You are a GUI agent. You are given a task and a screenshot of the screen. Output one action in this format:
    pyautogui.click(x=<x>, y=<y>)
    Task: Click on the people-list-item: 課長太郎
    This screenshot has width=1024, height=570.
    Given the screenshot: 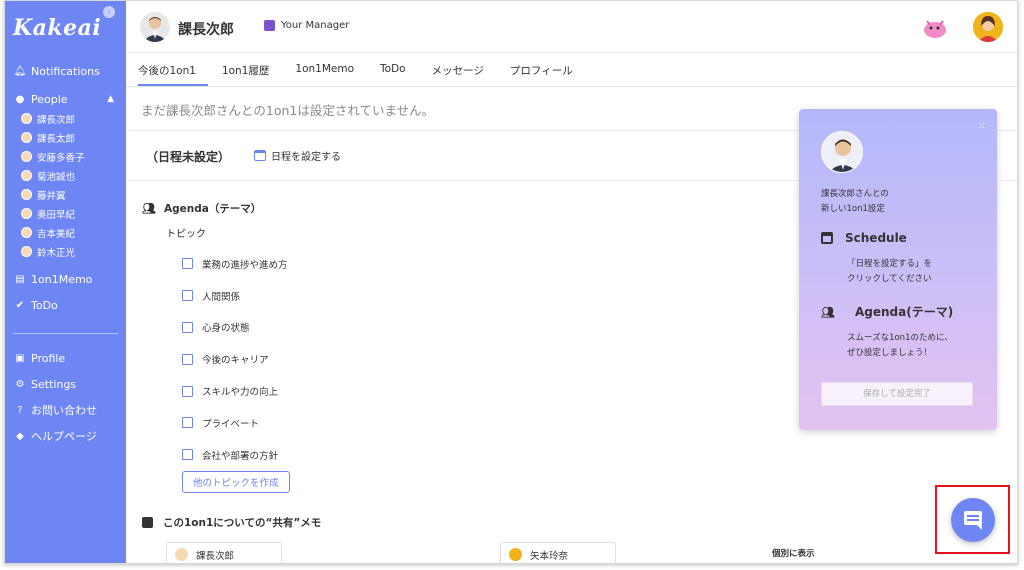 What is the action you would take?
    pyautogui.click(x=65, y=137)
    